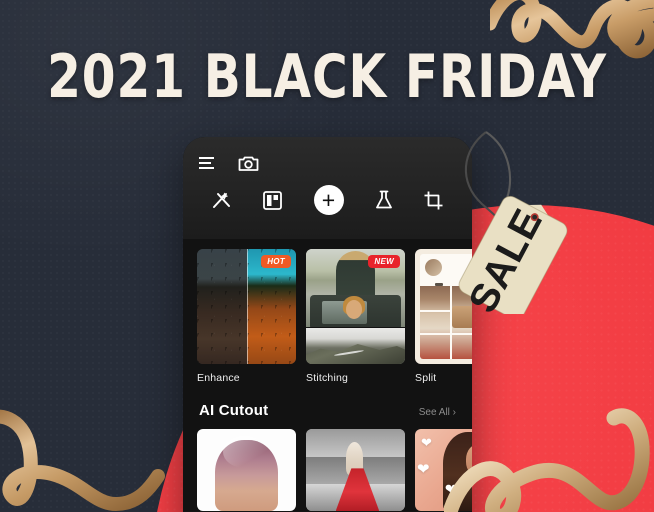 This screenshot has height=512, width=654. I want to click on plus-icon: +, so click(328, 200).